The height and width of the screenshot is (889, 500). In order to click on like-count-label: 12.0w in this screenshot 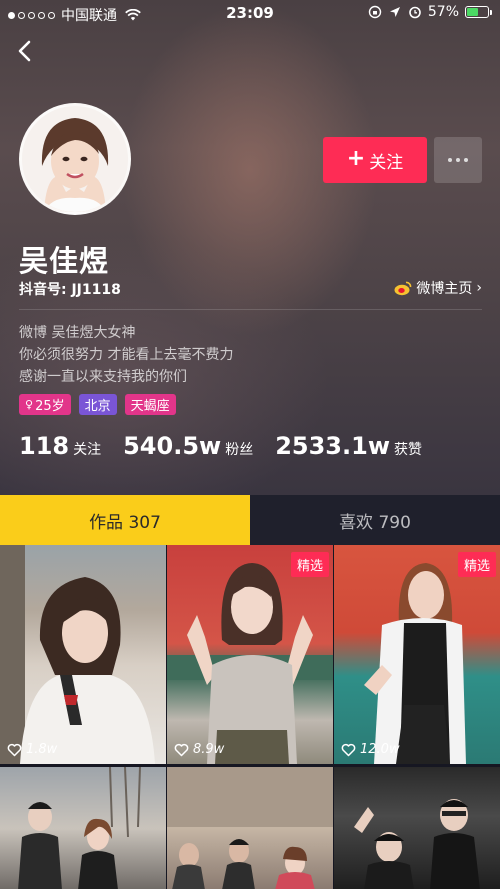, I will do `click(380, 749)`.